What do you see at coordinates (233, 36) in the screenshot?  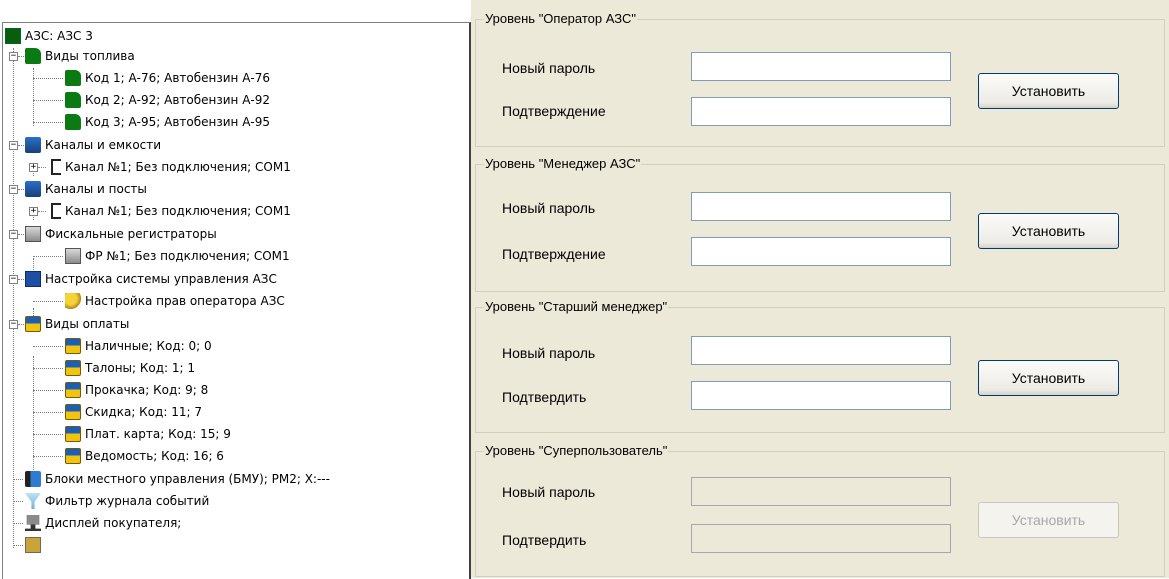 I see `tree-root: АЗС: АЗС 3` at bounding box center [233, 36].